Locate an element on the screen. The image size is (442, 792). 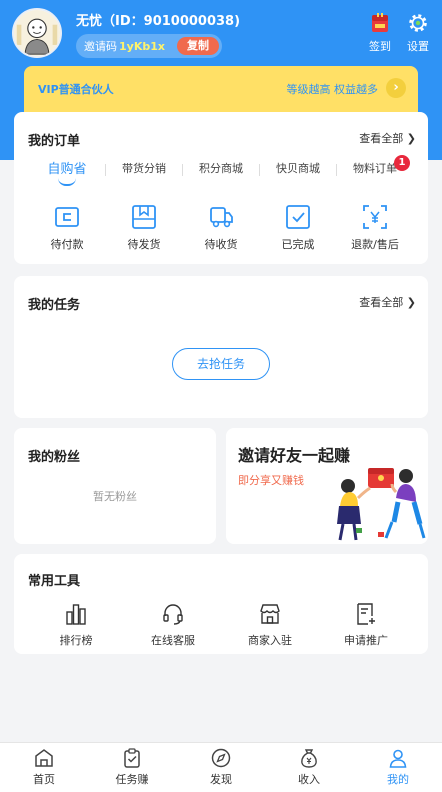
nav-income: 收入 is located at coordinates (309, 767).